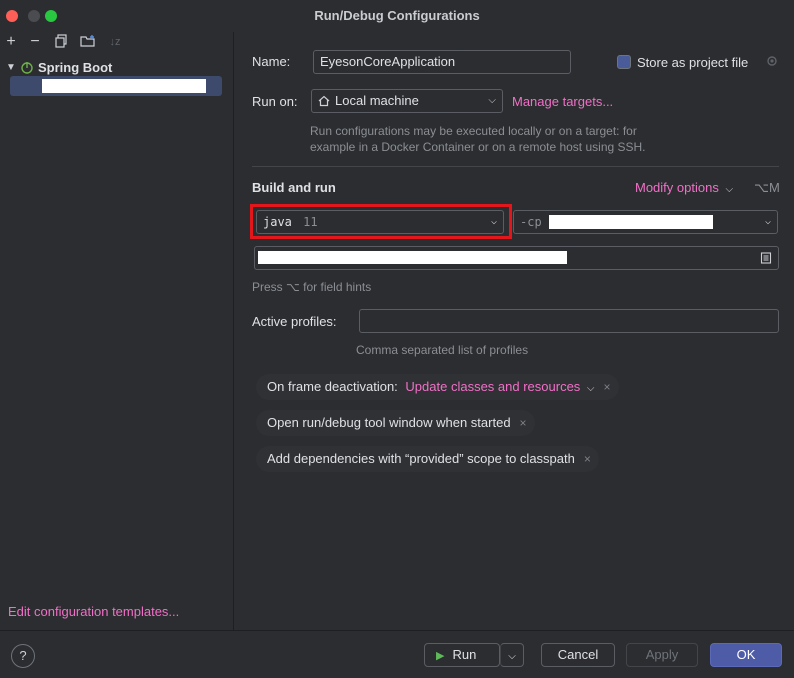 This screenshot has height=678, width=794. Describe the element at coordinates (767, 187) in the screenshot. I see `modify-options-shortcut: ⌥M` at that location.